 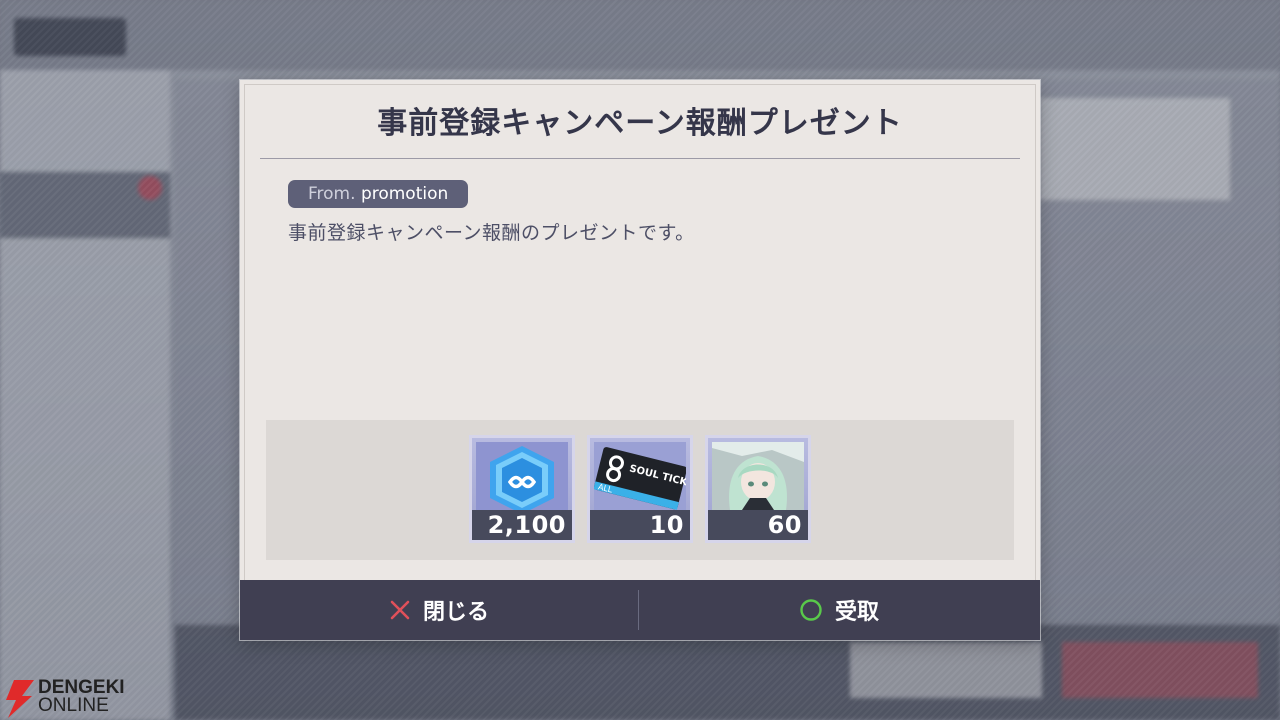 What do you see at coordinates (20, 699) in the screenshot?
I see `lightning-logo-icon` at bounding box center [20, 699].